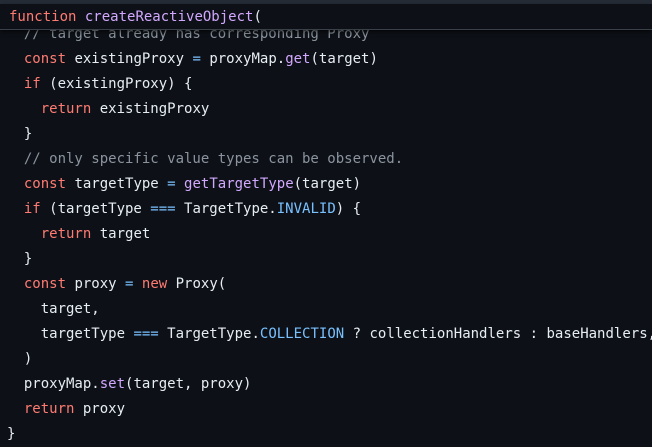  What do you see at coordinates (43, 17) in the screenshot?
I see `keyword-function: function` at bounding box center [43, 17].